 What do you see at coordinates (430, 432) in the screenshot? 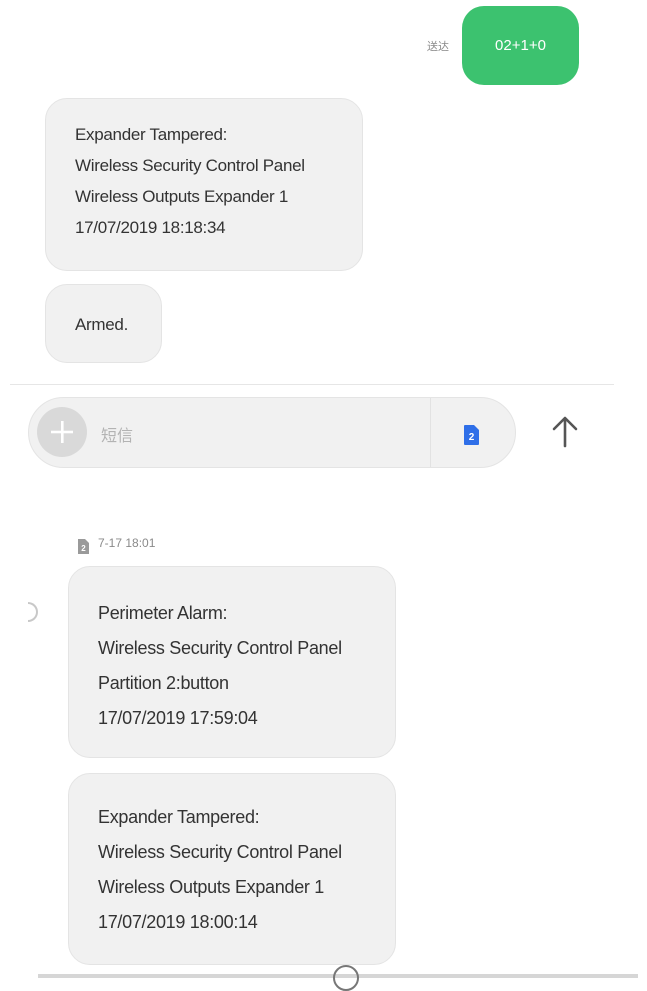
I see `input-separator` at bounding box center [430, 432].